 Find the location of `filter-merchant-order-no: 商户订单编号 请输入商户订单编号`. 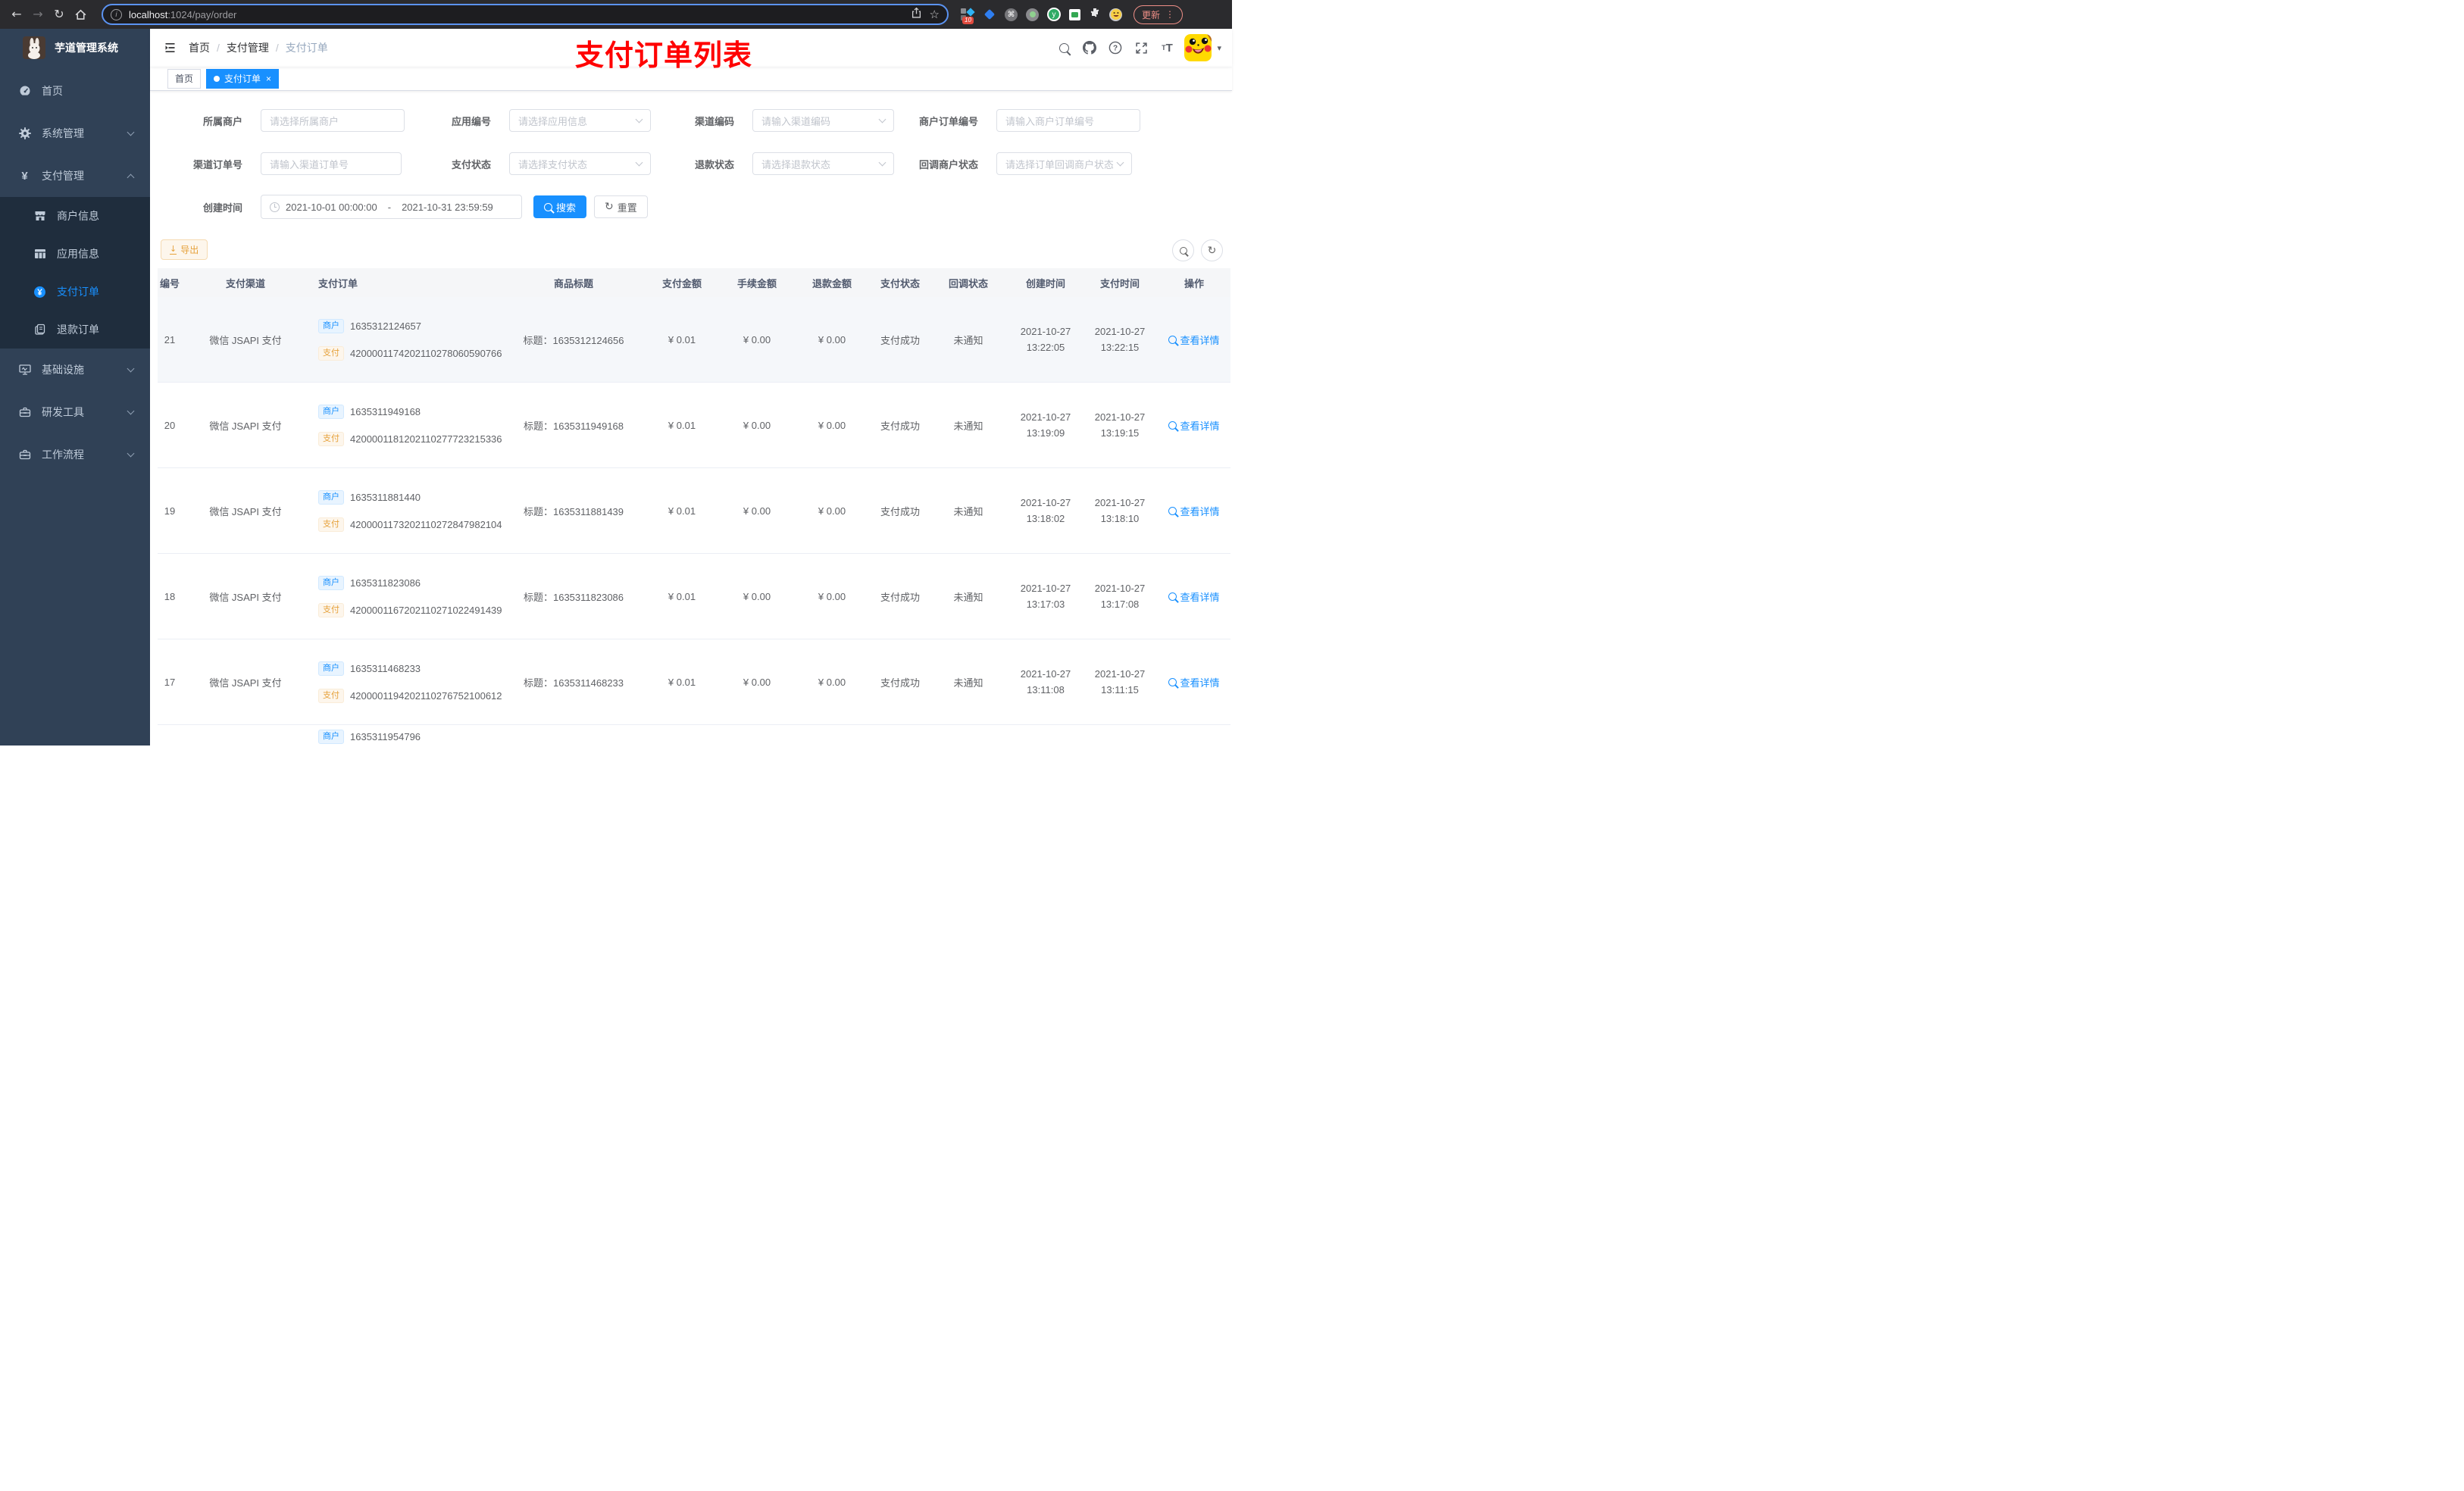

filter-merchant-order-no: 商户订单编号 请输入商户订单编号 is located at coordinates (1005, 120).